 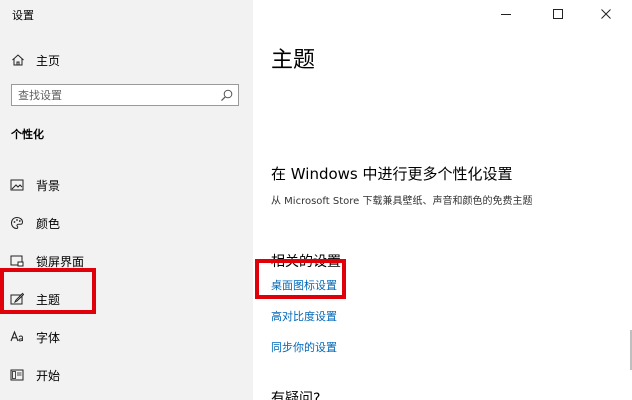 I want to click on sidebar-item-colors: 颜色, so click(x=126, y=223).